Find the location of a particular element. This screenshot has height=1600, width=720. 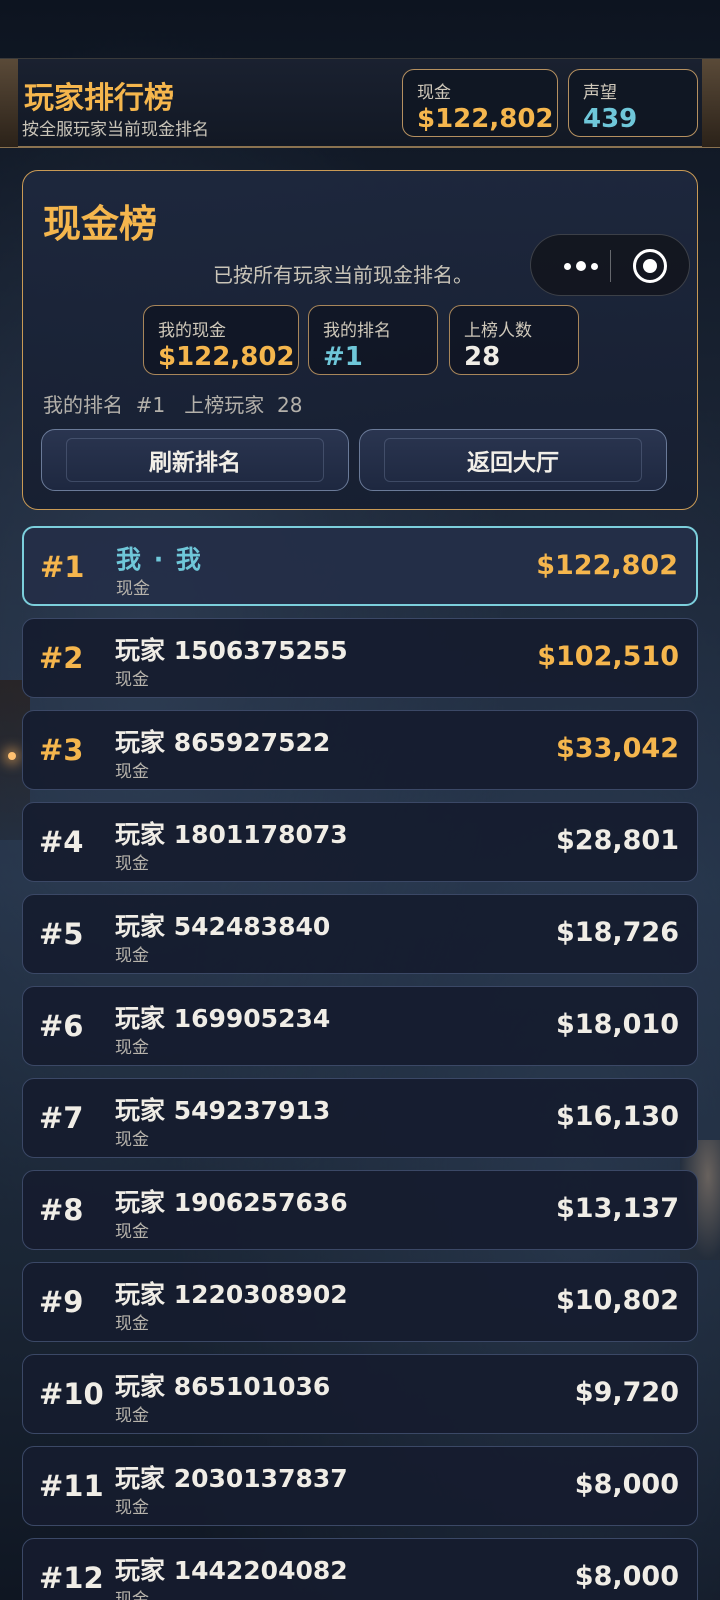

miniprogram-capsule is located at coordinates (610, 265).